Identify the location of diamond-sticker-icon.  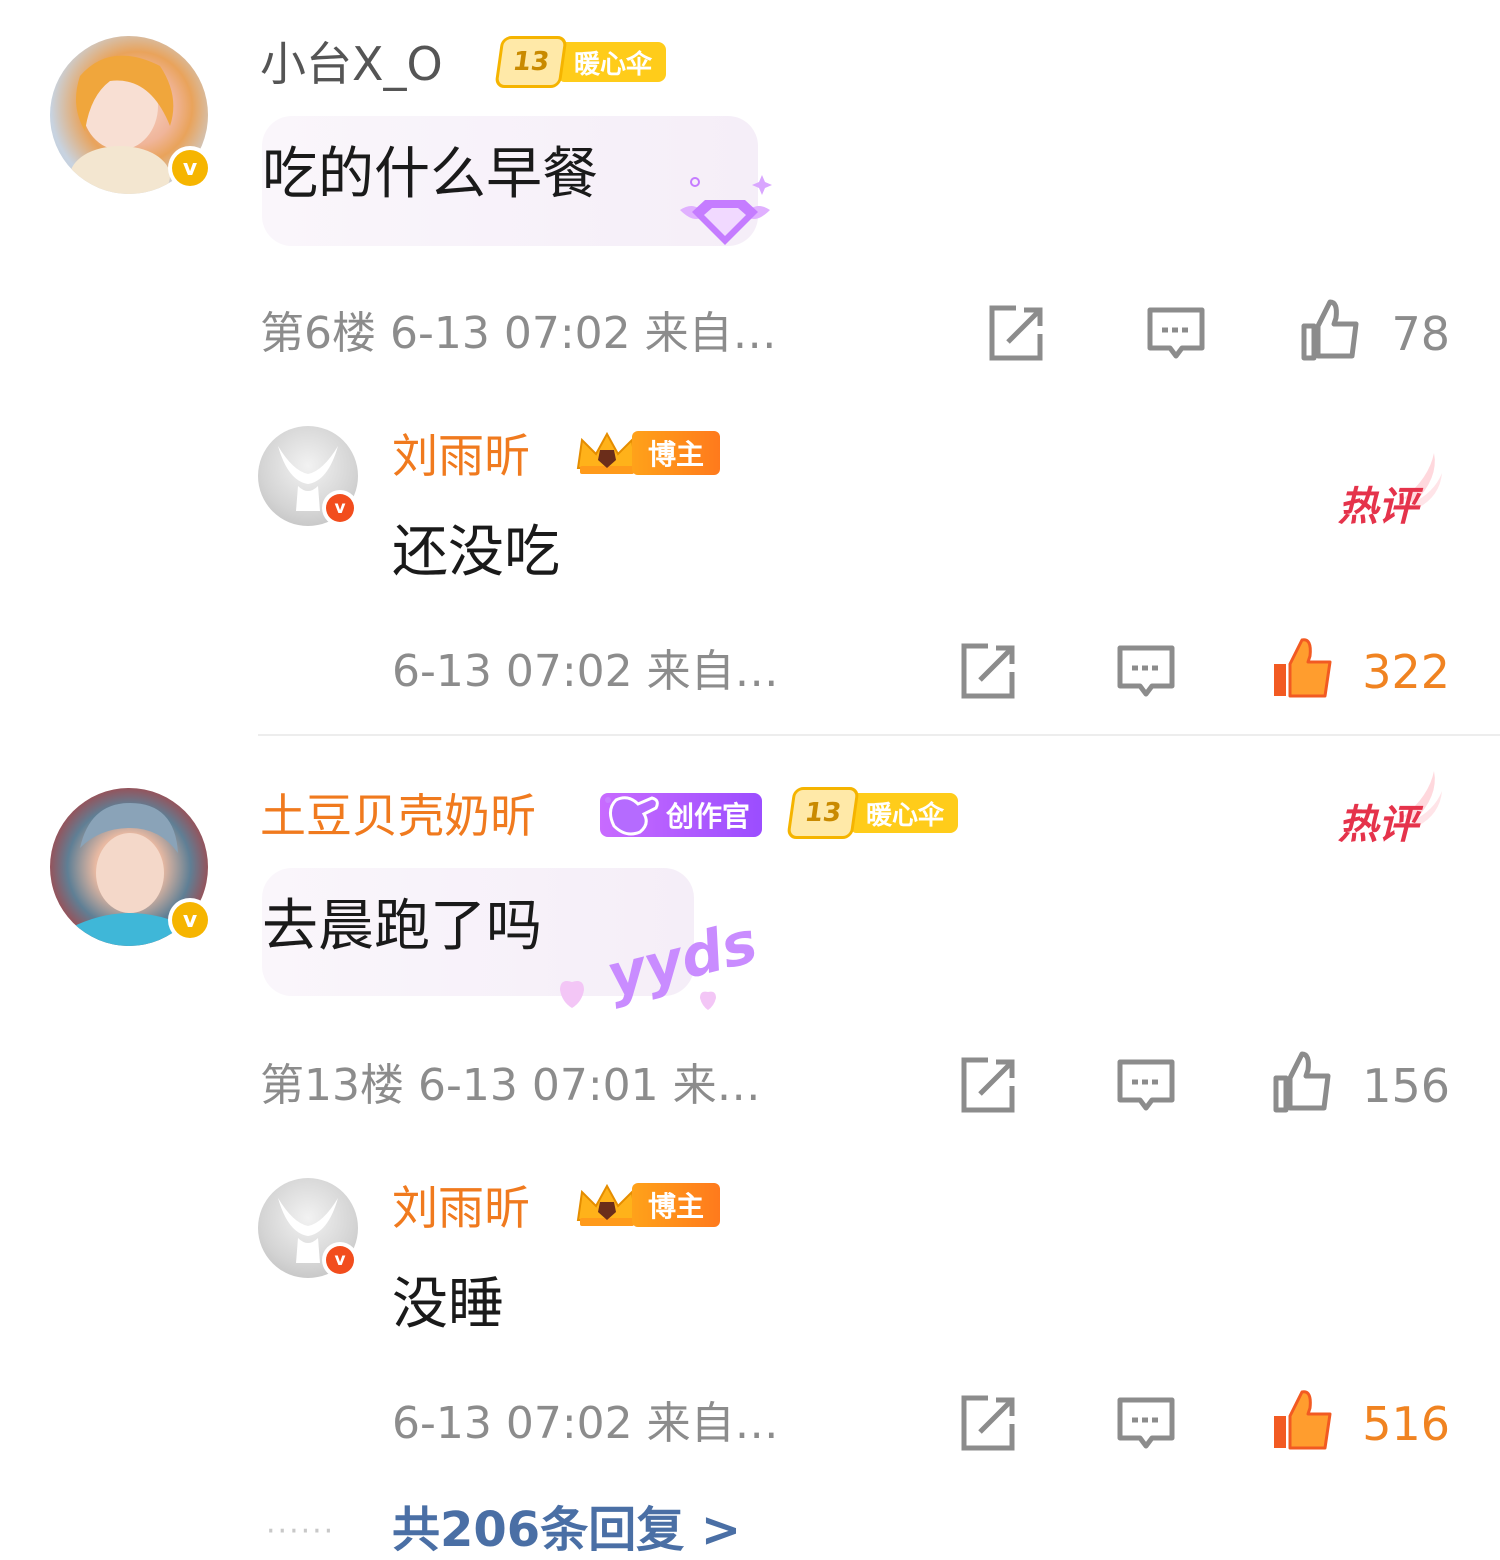
(726, 210).